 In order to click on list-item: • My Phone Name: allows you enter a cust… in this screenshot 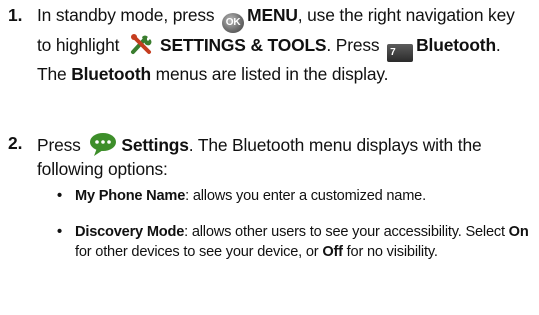, I will do `click(293, 197)`.